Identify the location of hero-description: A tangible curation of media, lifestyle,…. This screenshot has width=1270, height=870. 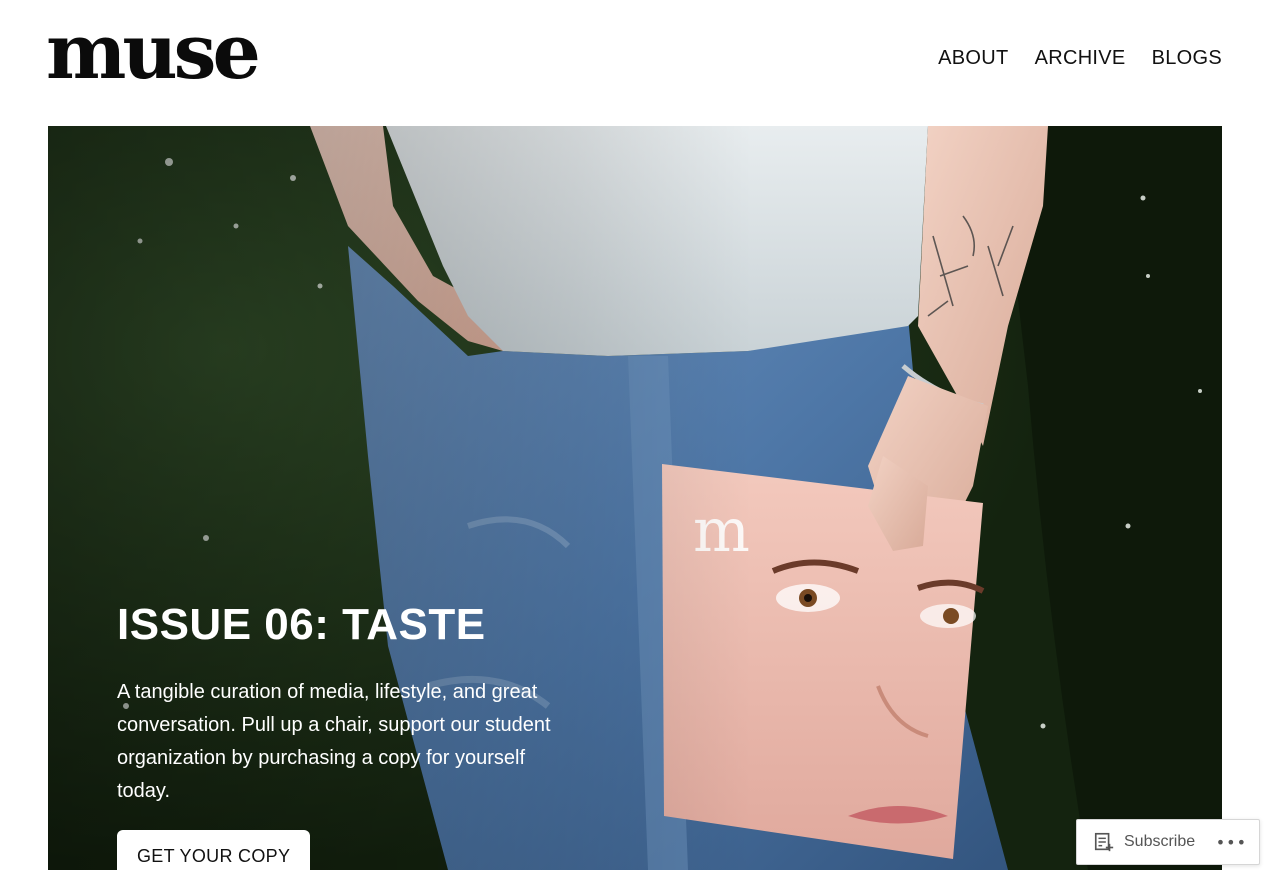
(334, 741).